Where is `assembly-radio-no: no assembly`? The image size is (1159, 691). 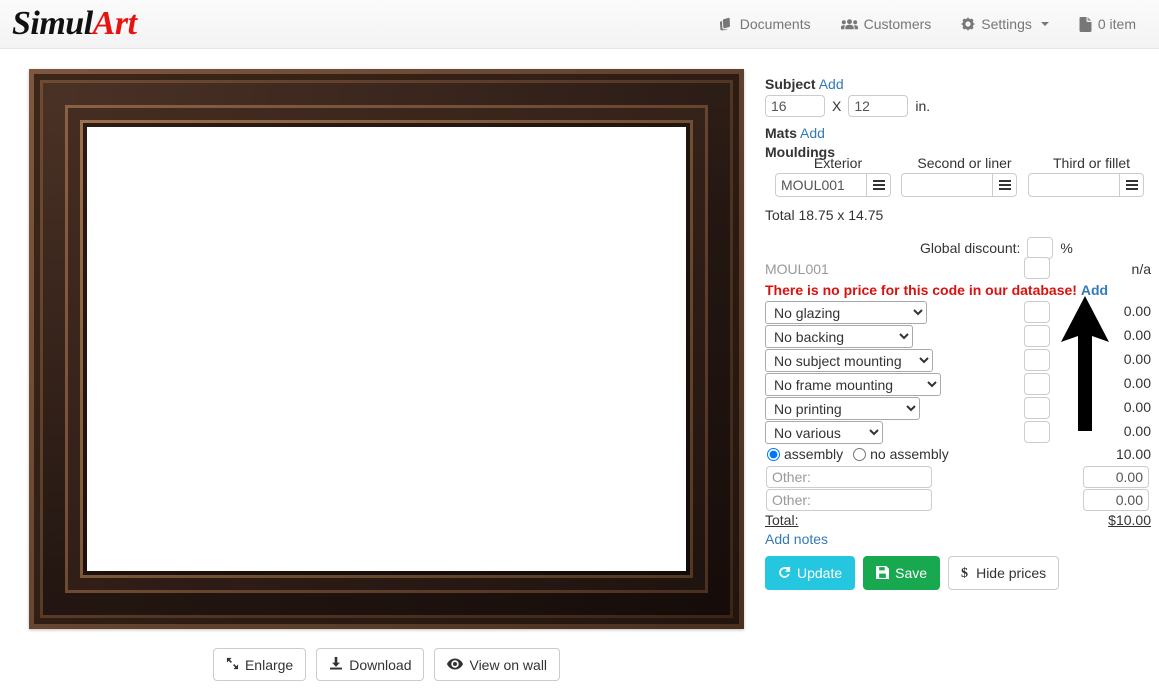 assembly-radio-no: no assembly is located at coordinates (901, 454).